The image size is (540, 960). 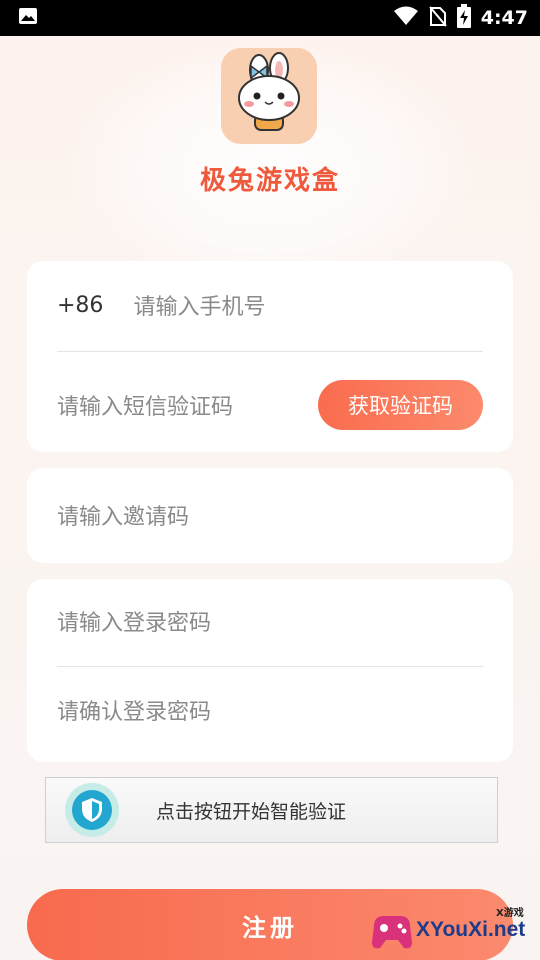 What do you see at coordinates (504, 18) in the screenshot?
I see `status-time: 4:47` at bounding box center [504, 18].